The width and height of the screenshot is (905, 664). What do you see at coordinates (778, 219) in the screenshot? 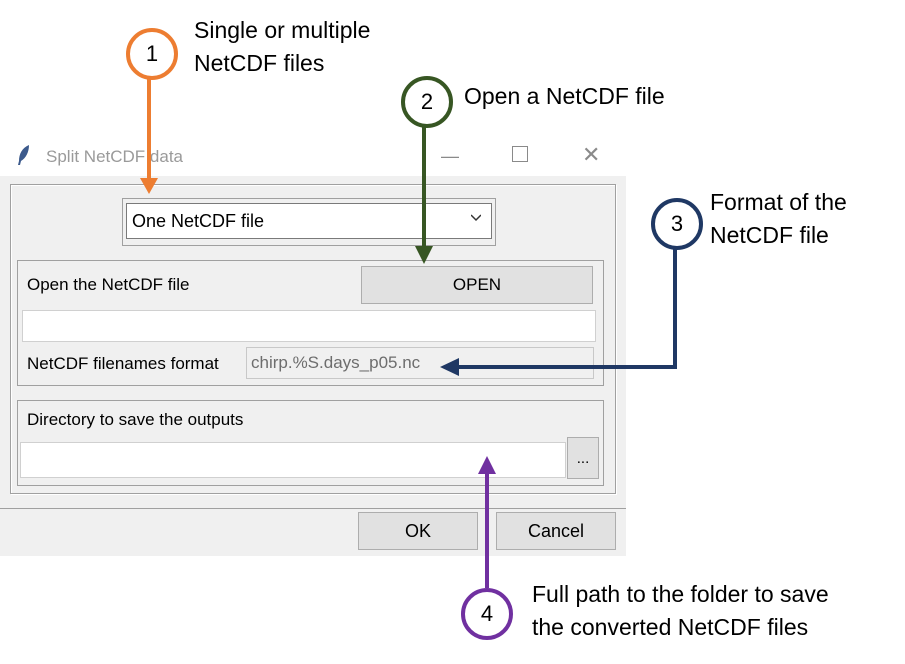
I see `annotation-text-3: Format of the NetCDF file` at bounding box center [778, 219].